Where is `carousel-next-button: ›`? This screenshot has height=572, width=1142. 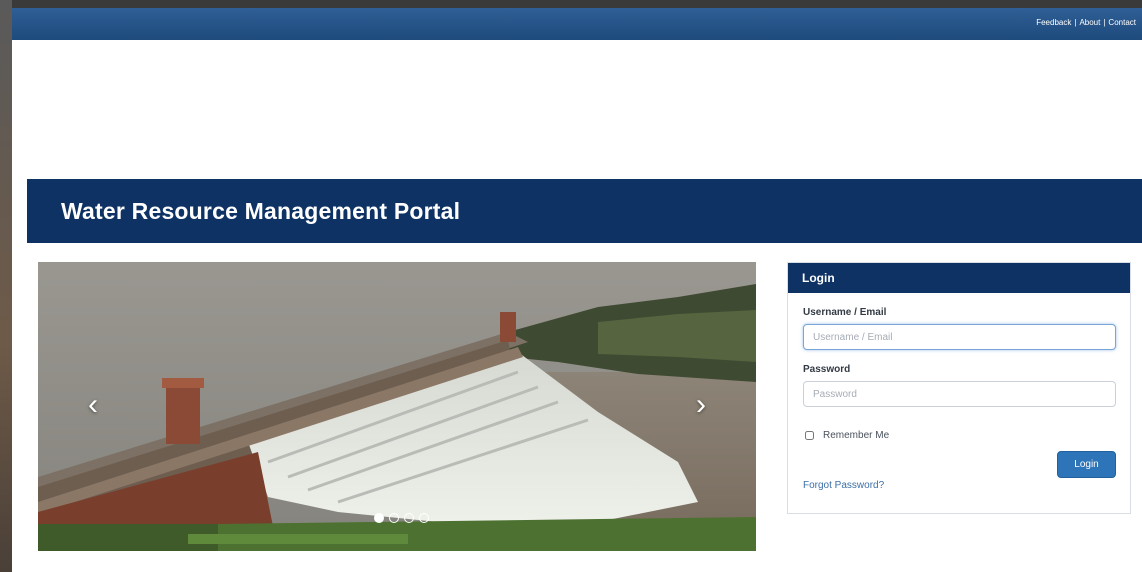 carousel-next-button: › is located at coordinates (701, 405).